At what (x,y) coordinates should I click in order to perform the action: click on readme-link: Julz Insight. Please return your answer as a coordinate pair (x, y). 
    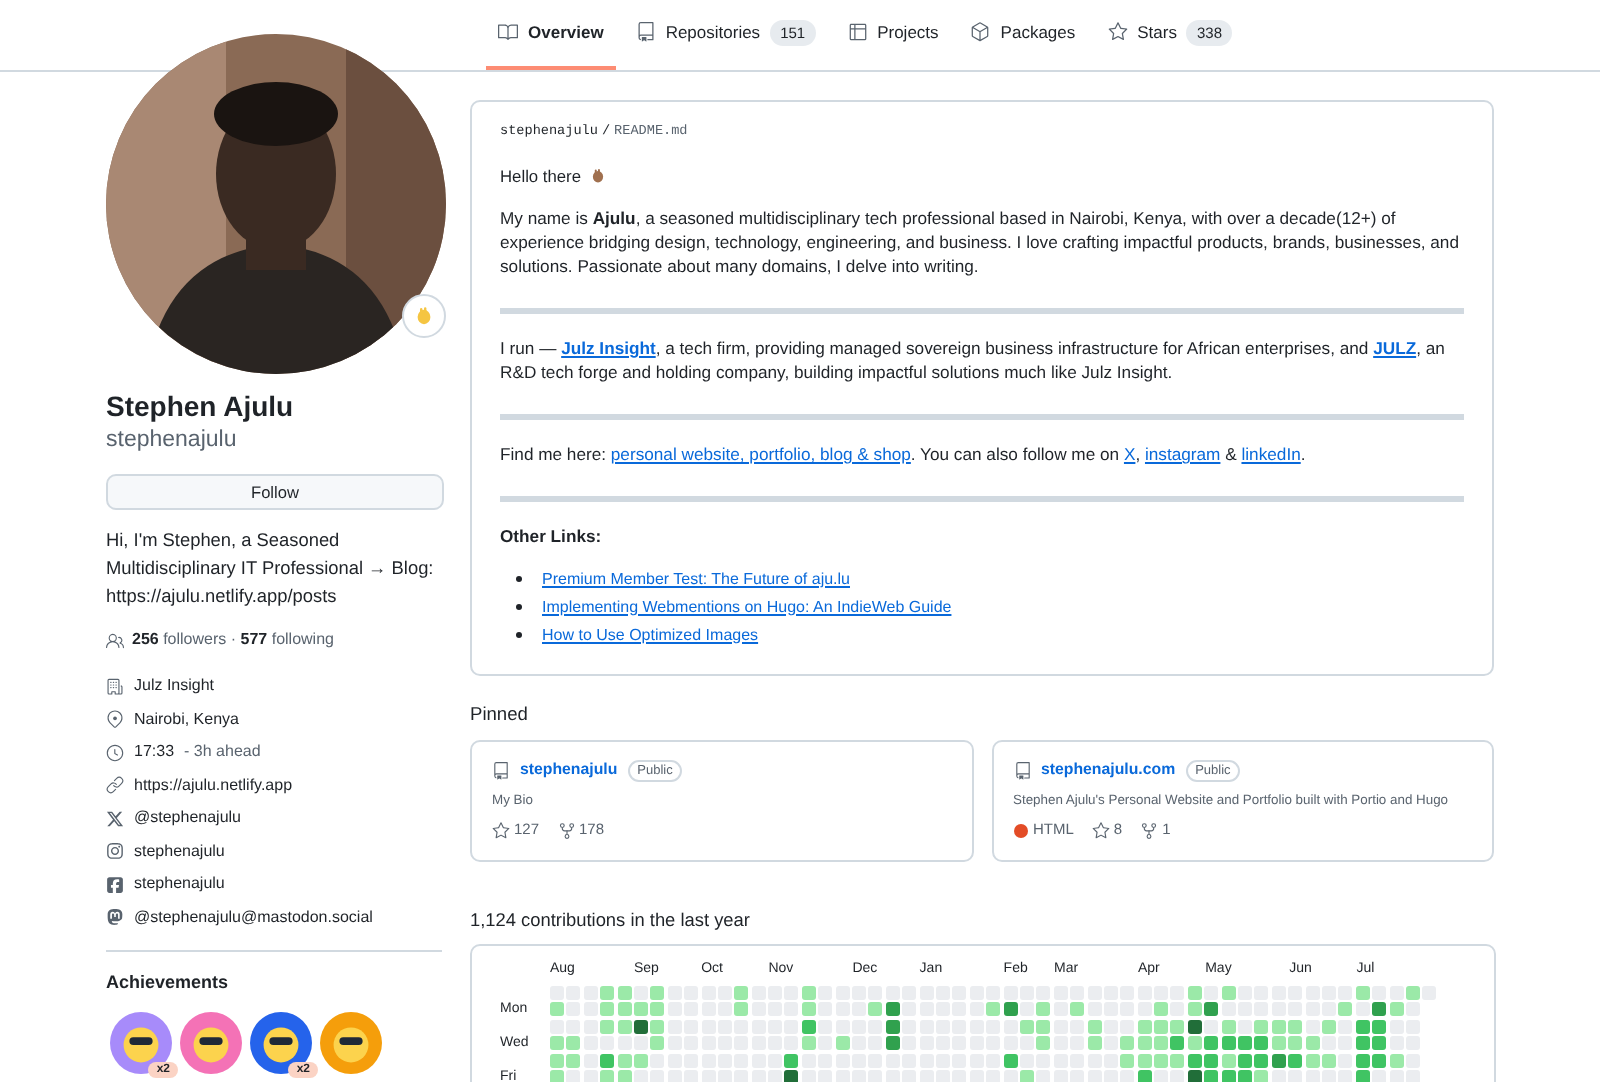
    Looking at the image, I should click on (608, 348).